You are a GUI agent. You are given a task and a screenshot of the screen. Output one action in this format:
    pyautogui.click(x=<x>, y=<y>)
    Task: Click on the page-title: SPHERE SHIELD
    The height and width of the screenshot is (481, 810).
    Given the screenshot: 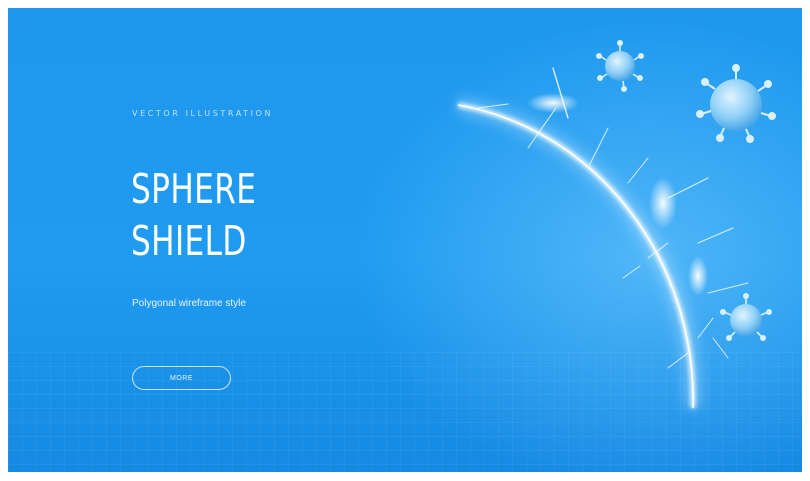 What is the action you would take?
    pyautogui.click(x=193, y=215)
    